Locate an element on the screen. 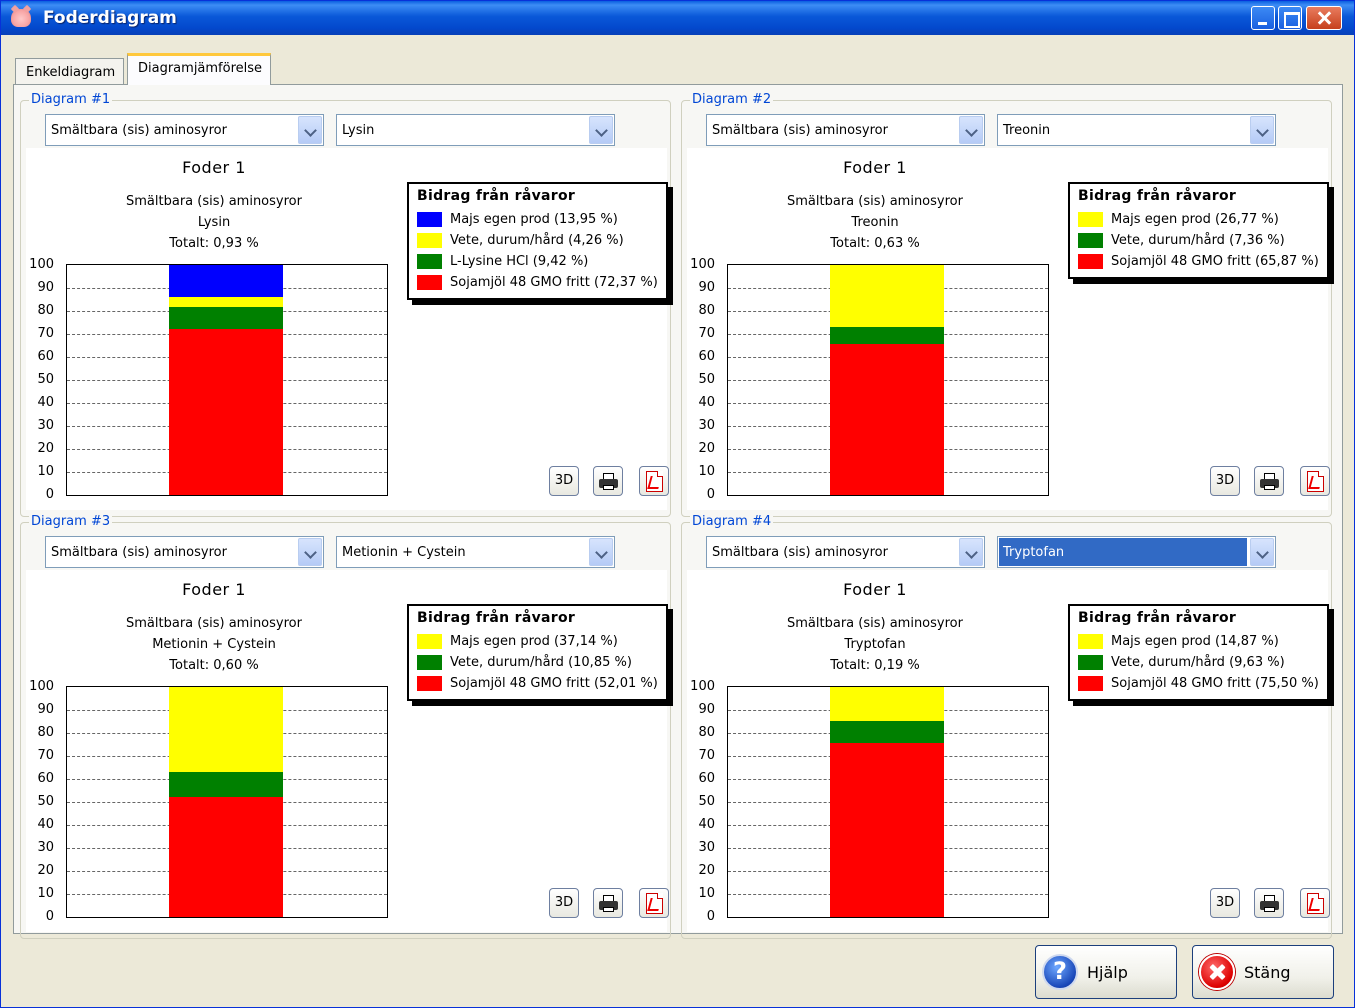 The width and height of the screenshot is (1355, 1008). close-icon is located at coordinates (1217, 972).